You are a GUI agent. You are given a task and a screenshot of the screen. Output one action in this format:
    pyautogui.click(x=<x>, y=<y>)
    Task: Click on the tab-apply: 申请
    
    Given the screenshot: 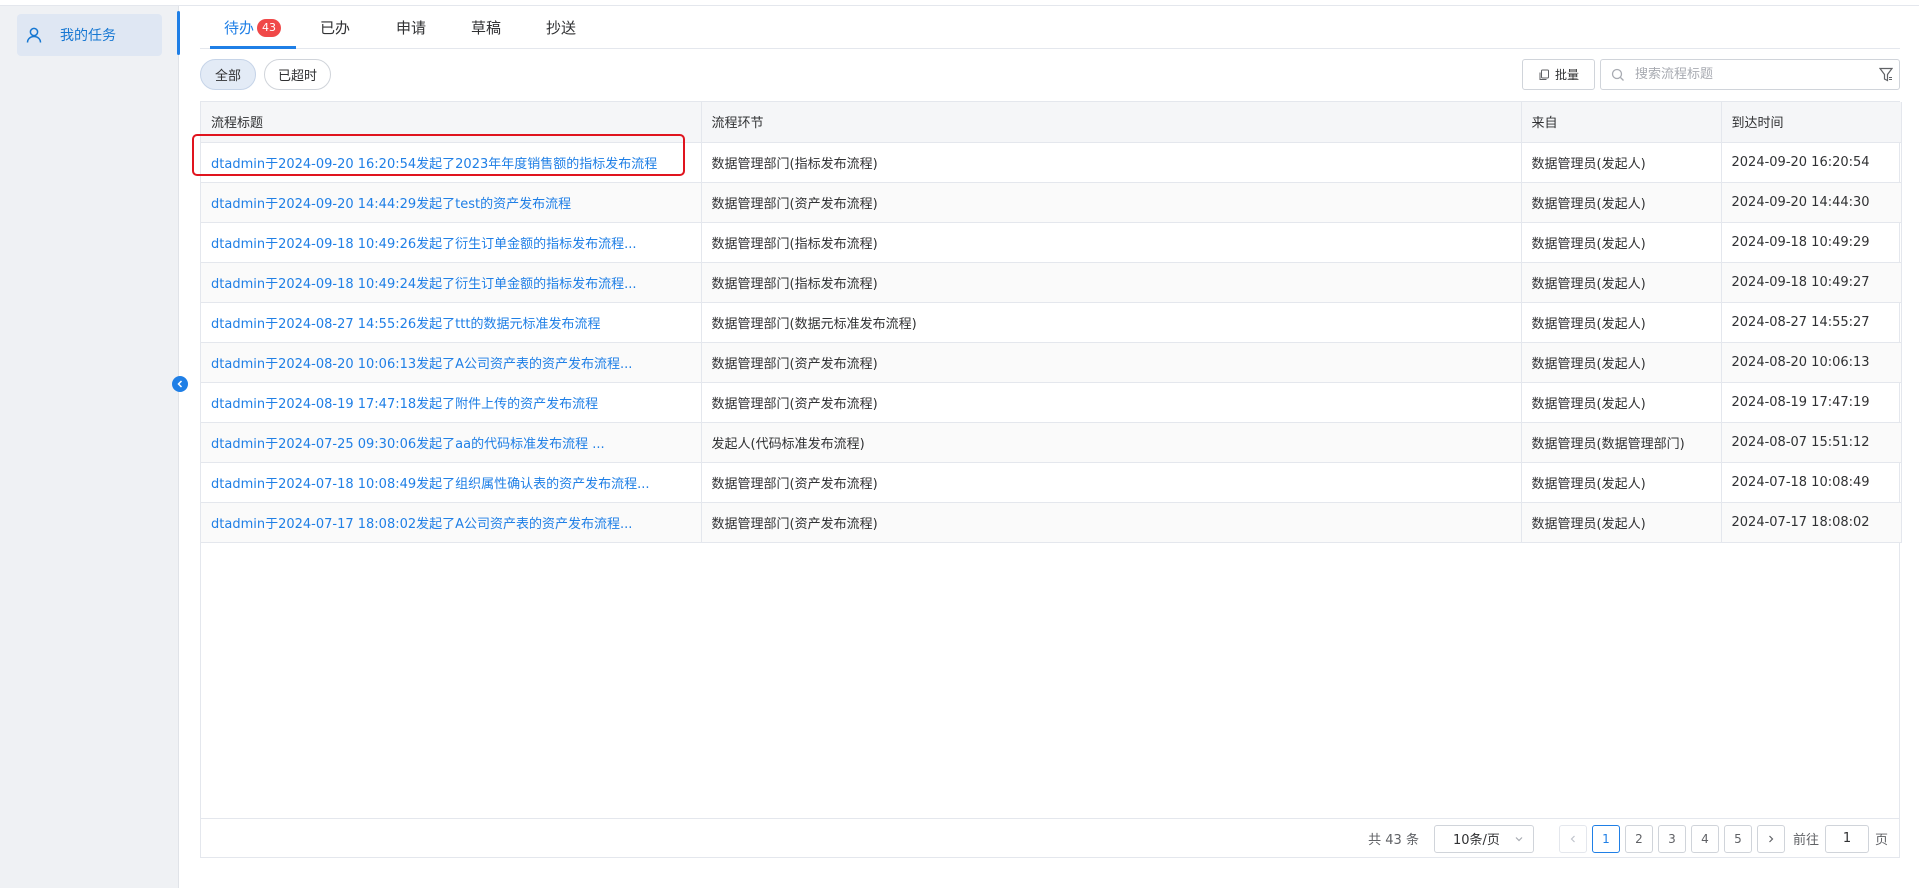 What is the action you would take?
    pyautogui.click(x=411, y=27)
    